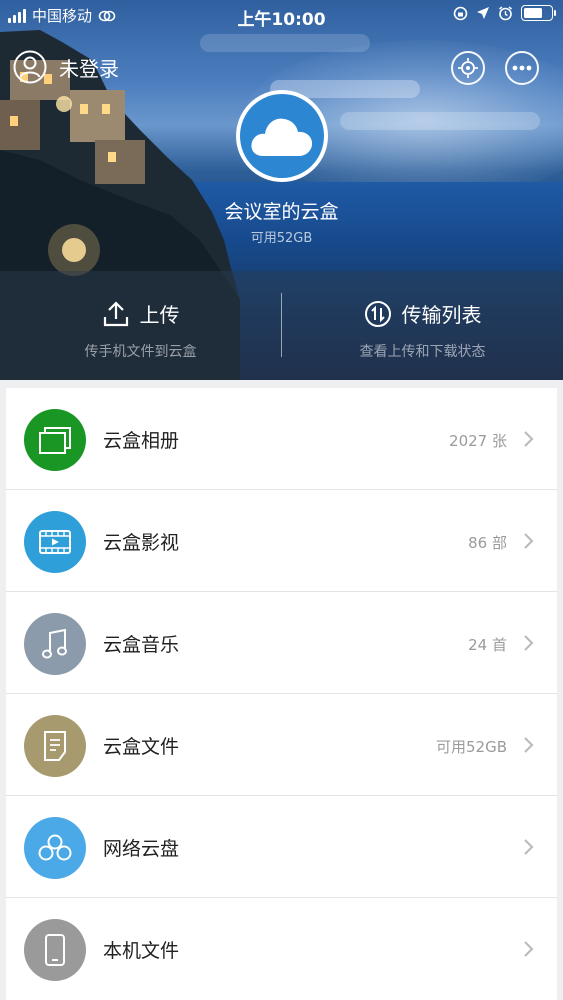 This screenshot has height=1000, width=563. Describe the element at coordinates (55, 848) in the screenshot. I see `cloud-link-icon` at that location.